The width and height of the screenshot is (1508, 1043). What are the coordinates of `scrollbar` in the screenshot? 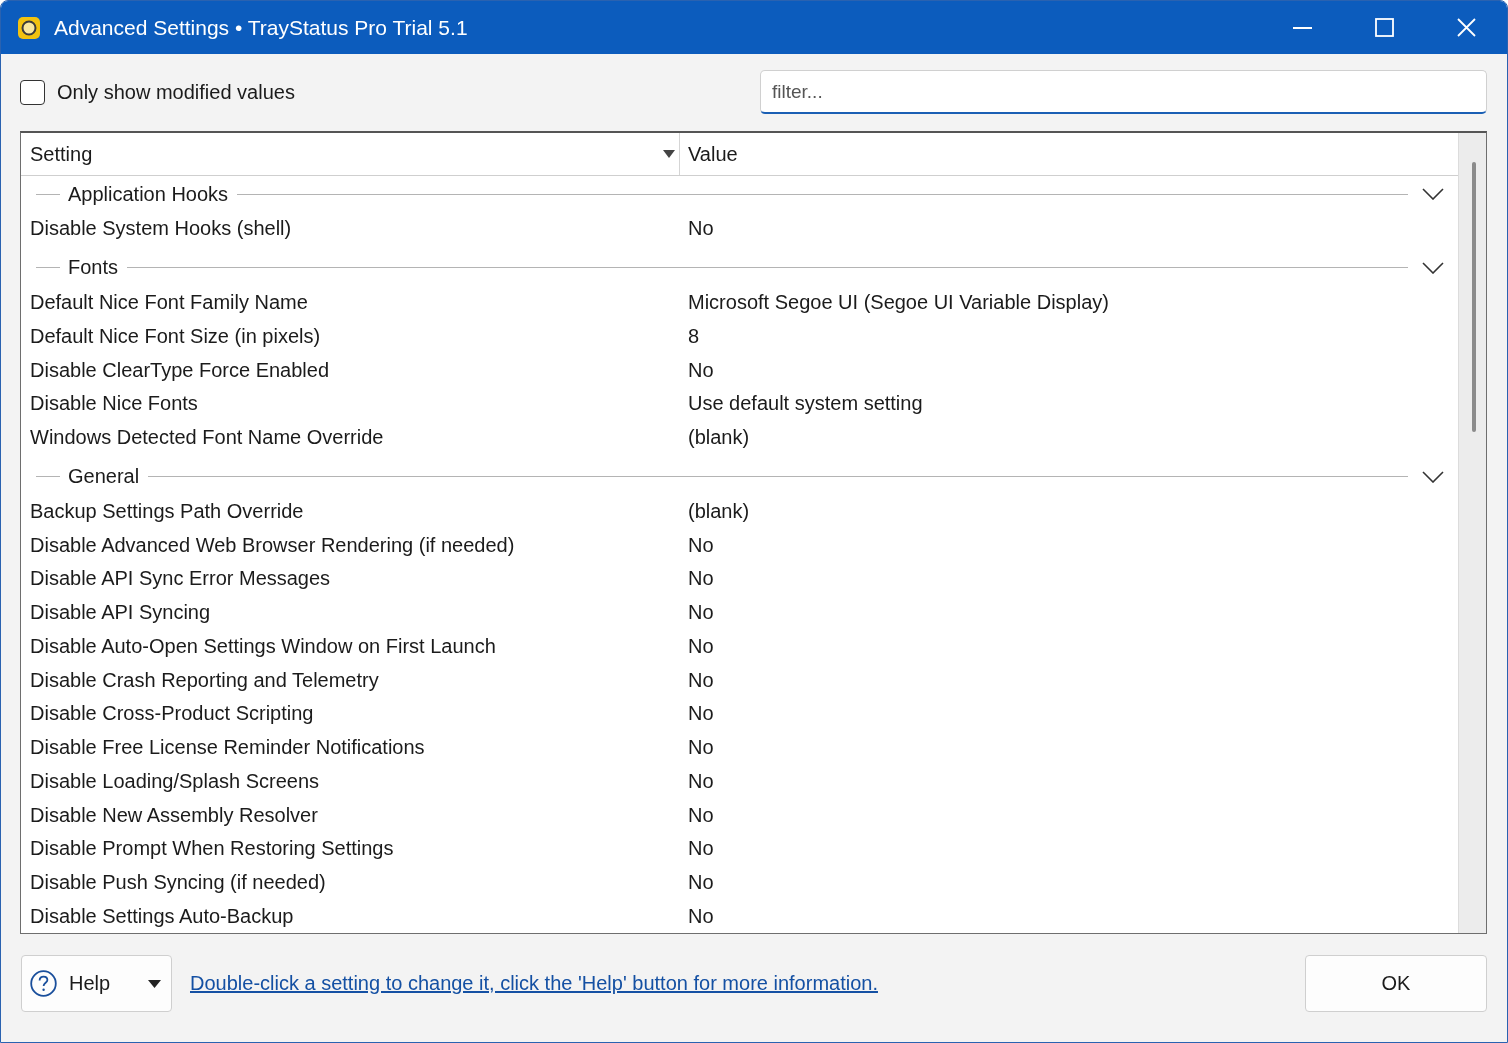 It's located at (1472, 533).